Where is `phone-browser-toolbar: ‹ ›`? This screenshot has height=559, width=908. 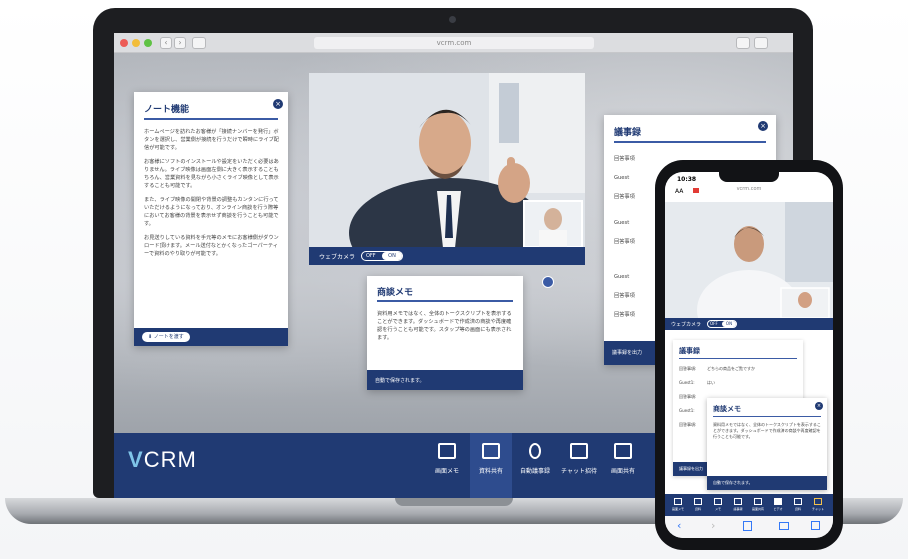
phone-browser-toolbar: ‹ › is located at coordinates (749, 527).